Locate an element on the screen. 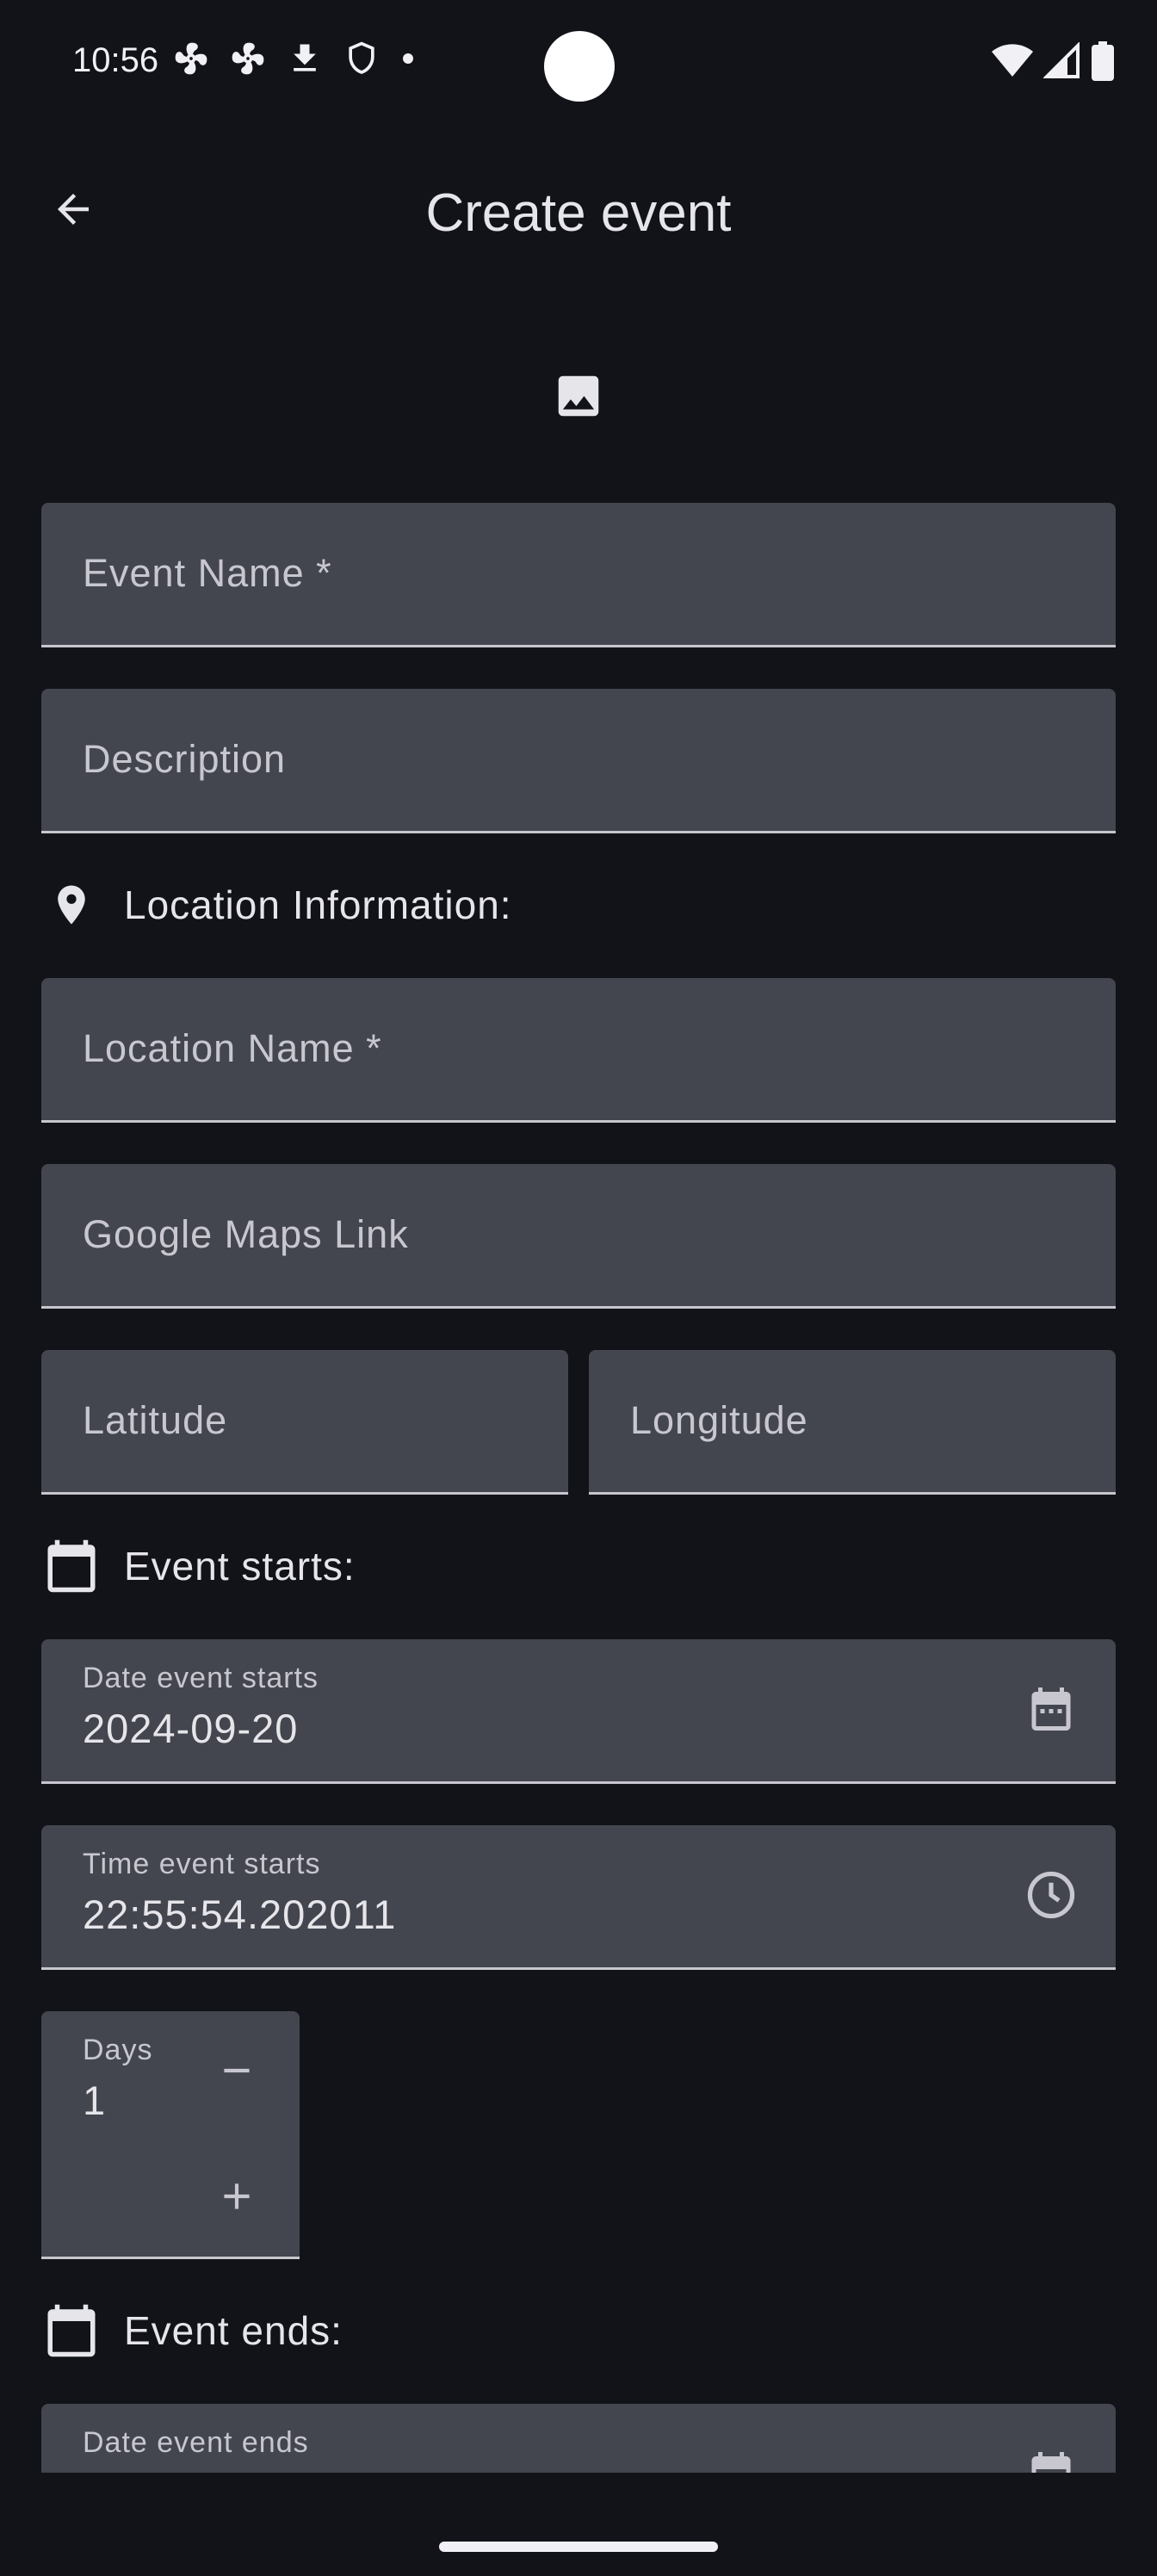  longitude-placeholder: Longitude is located at coordinates (719, 1420).